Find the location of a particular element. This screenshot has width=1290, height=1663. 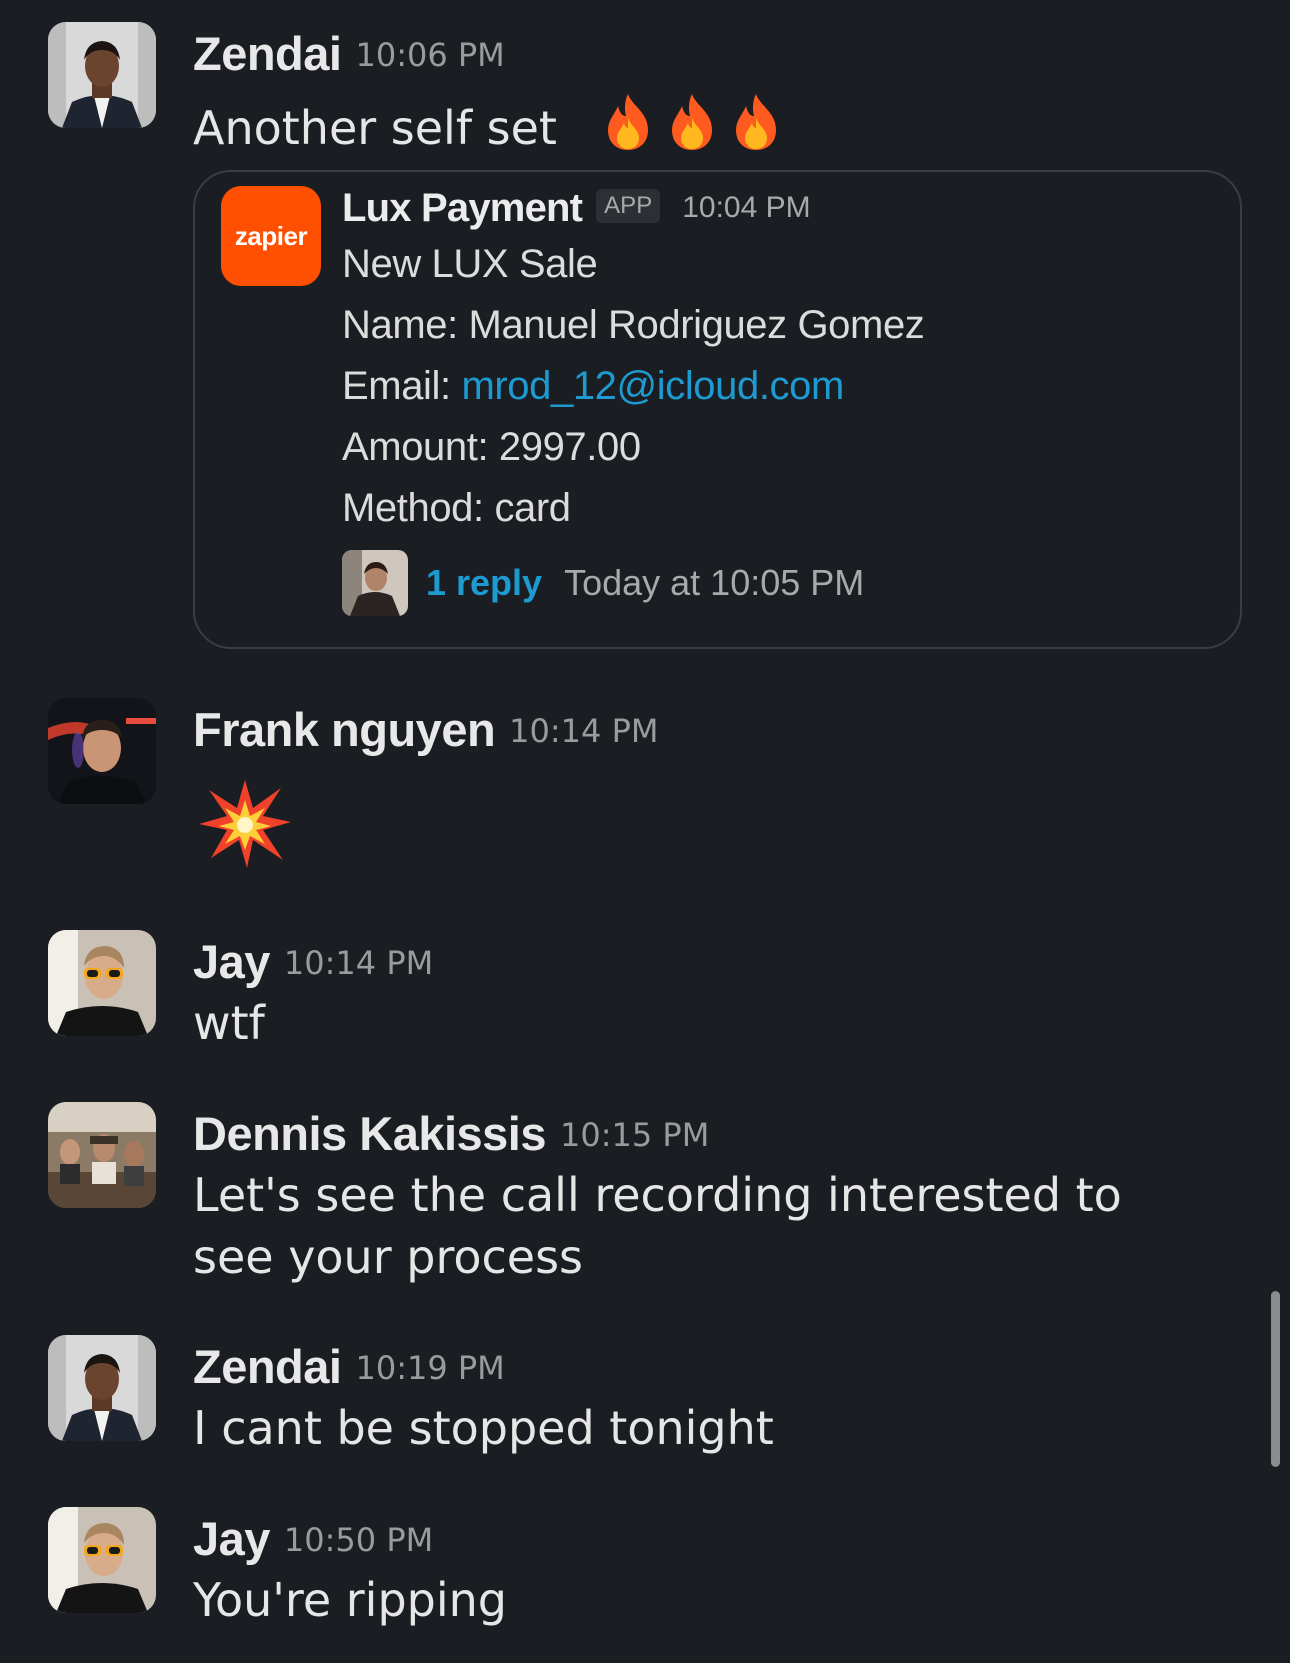

last-reply-time: Today at 10:05 PM is located at coordinates (714, 582).